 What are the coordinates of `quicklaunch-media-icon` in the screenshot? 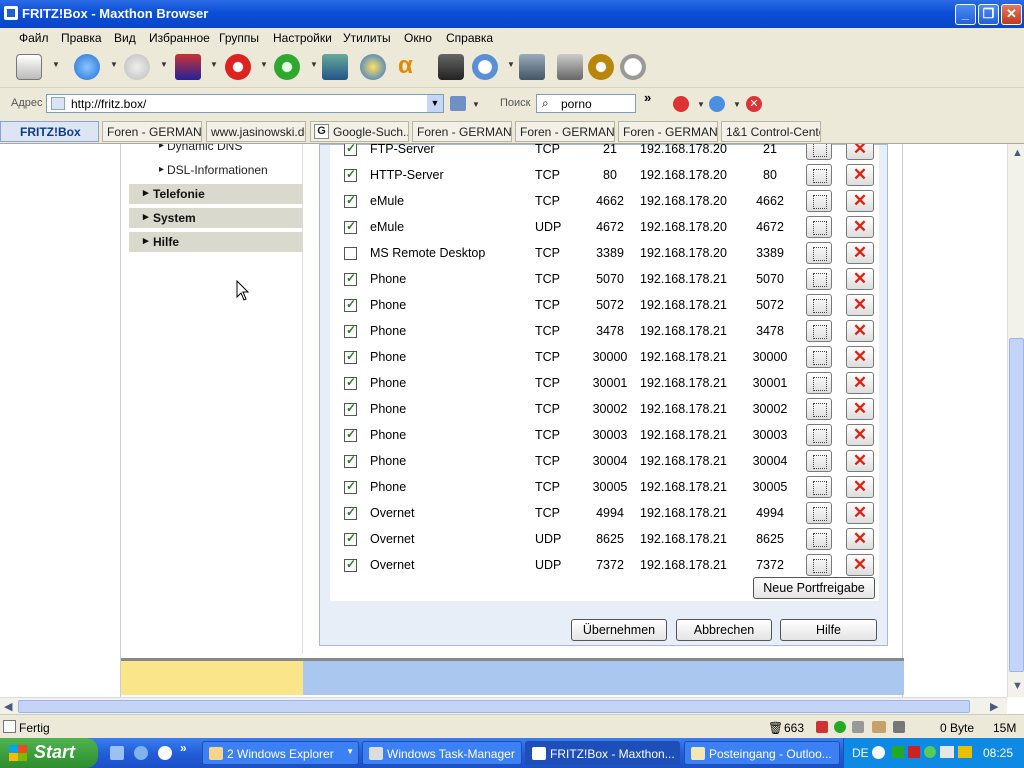 It's located at (165, 753).